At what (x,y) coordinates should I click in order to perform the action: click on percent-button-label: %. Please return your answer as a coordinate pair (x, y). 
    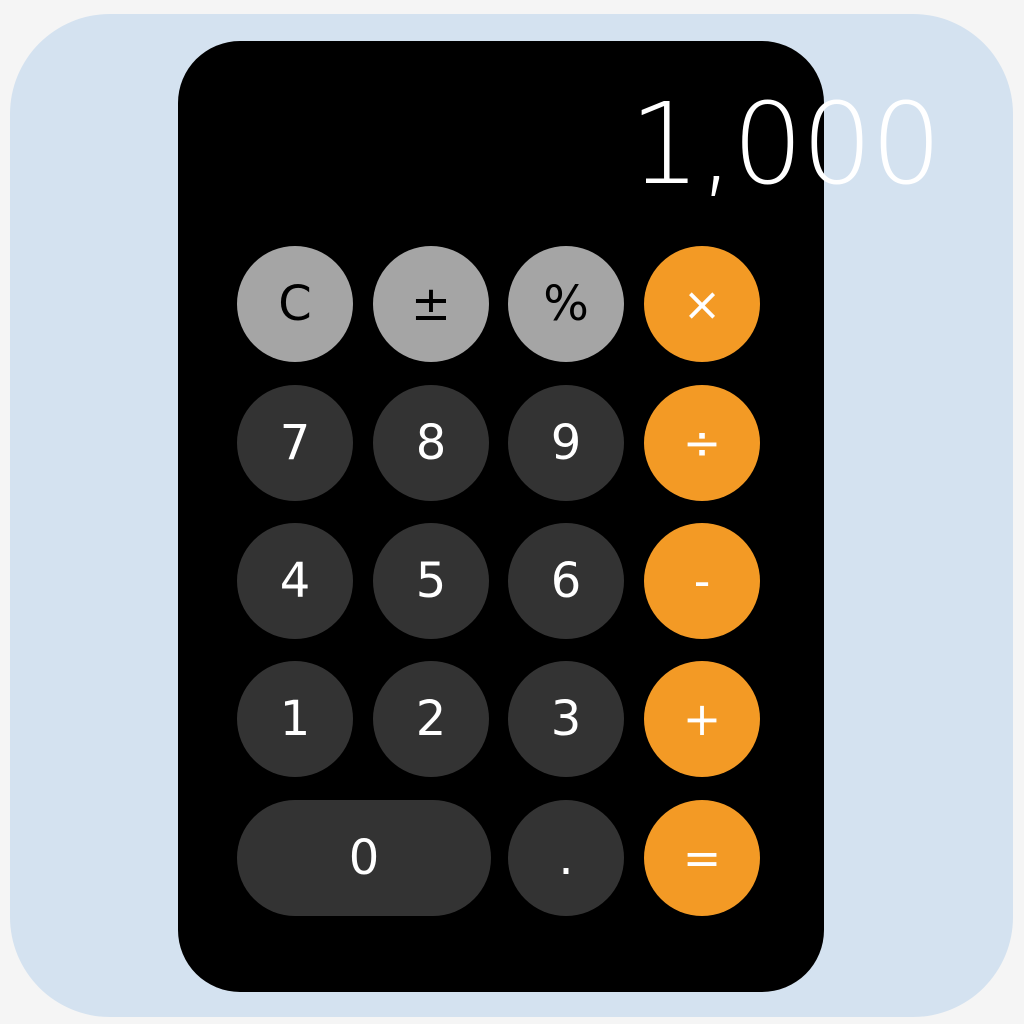
    Looking at the image, I should click on (566, 304).